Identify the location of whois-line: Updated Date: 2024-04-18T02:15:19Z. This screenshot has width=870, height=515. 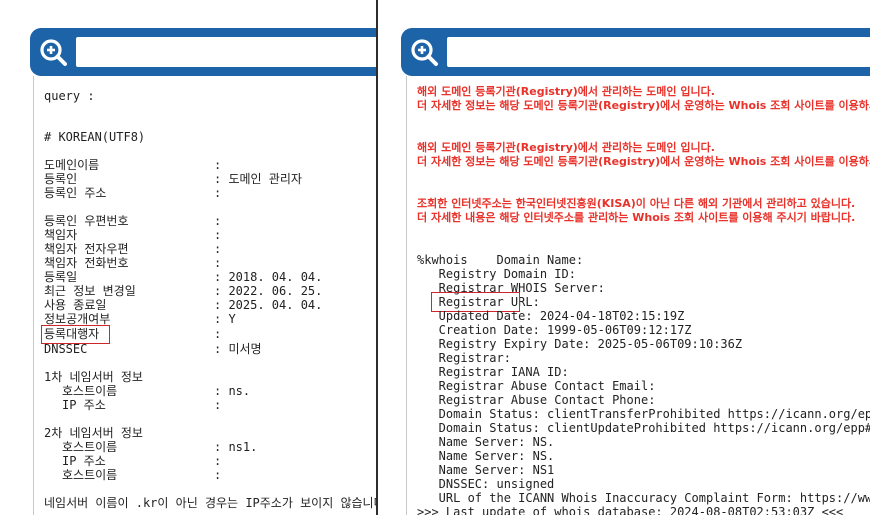
(551, 316).